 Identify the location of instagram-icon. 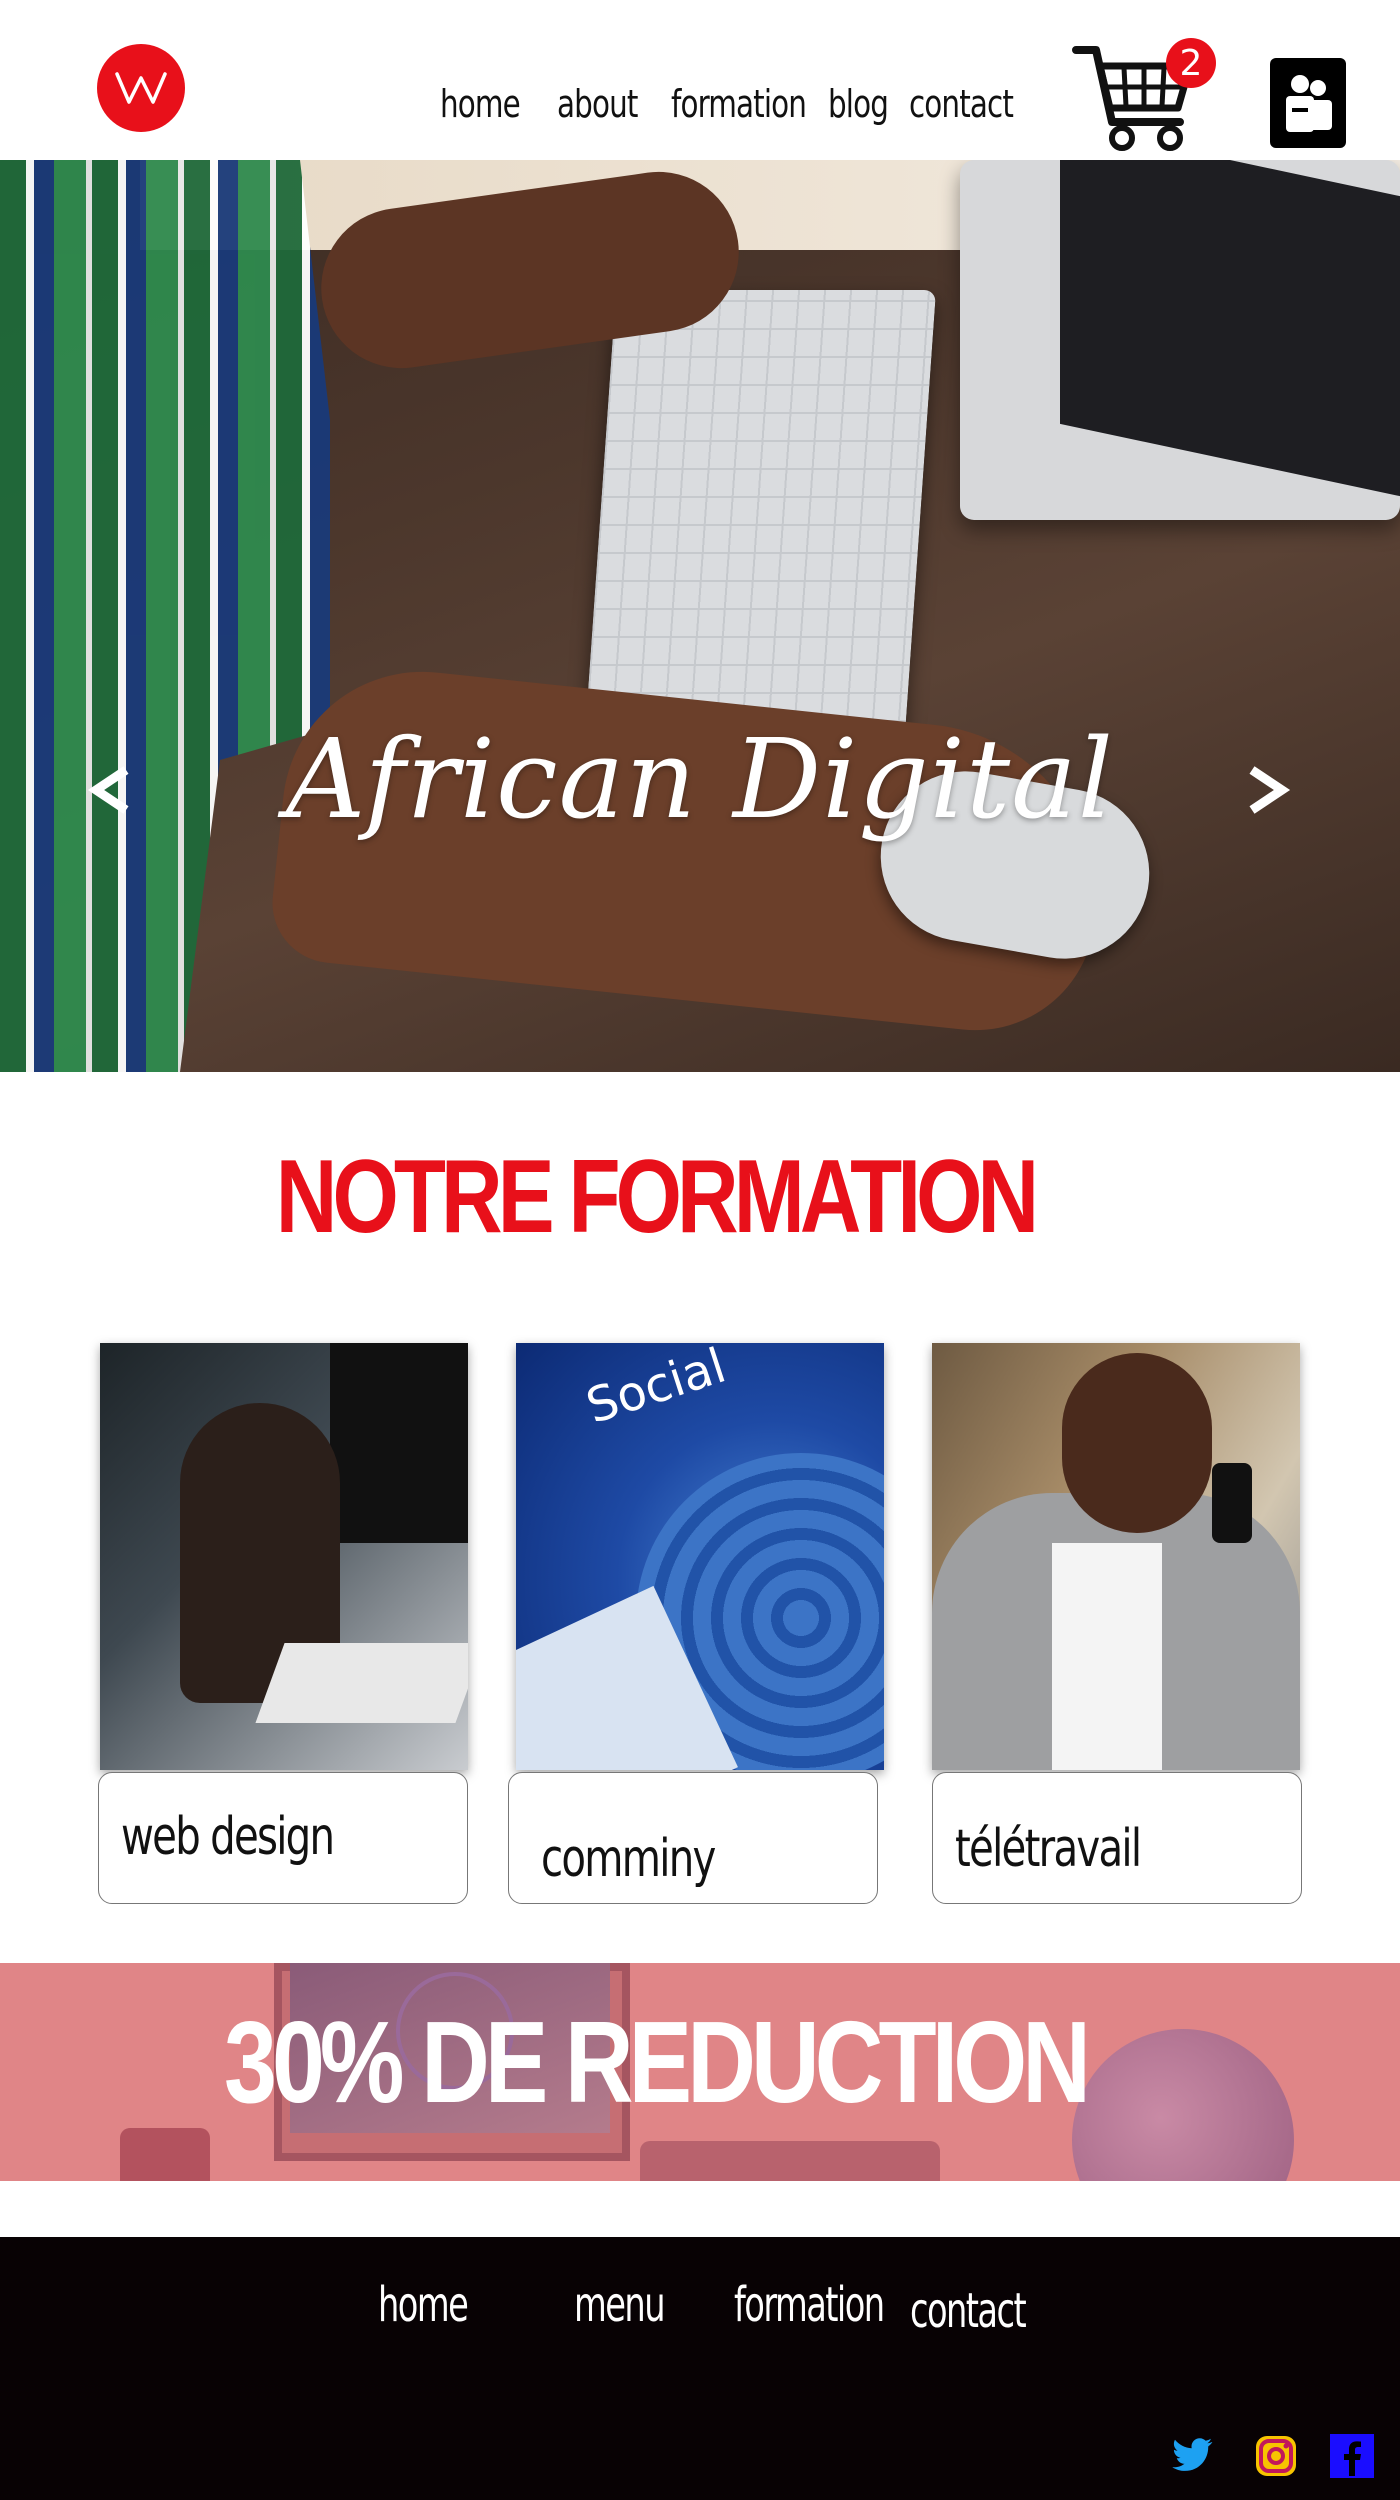
(1276, 2456).